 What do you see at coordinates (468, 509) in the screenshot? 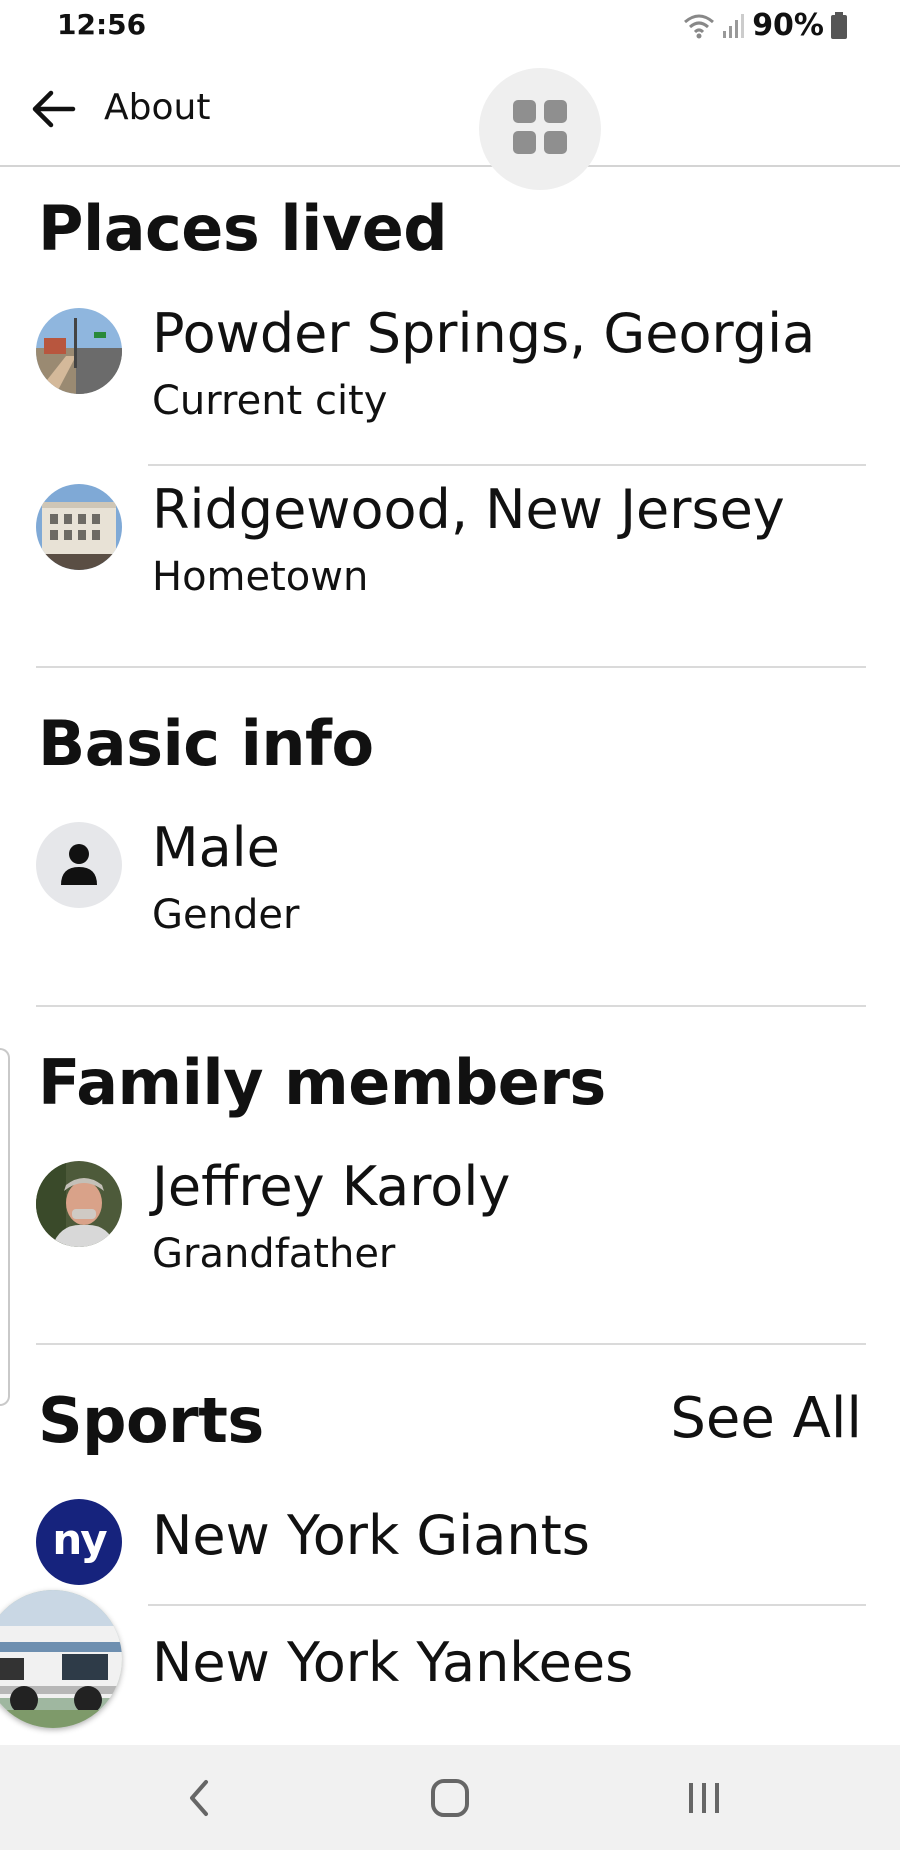
I see `place-name: Ridgewood, New Jersey` at bounding box center [468, 509].